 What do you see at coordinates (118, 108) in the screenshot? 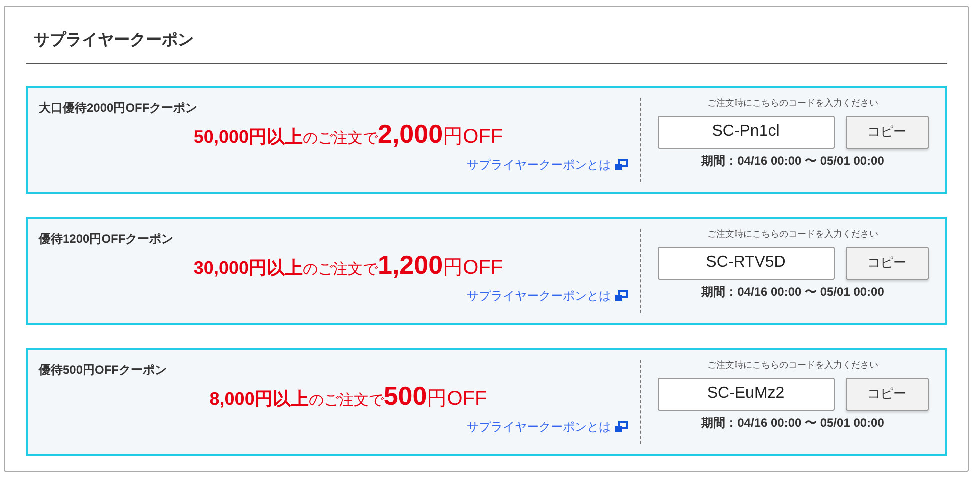
I see `coupon-name: 大口優待2000円OFFクーポン` at bounding box center [118, 108].